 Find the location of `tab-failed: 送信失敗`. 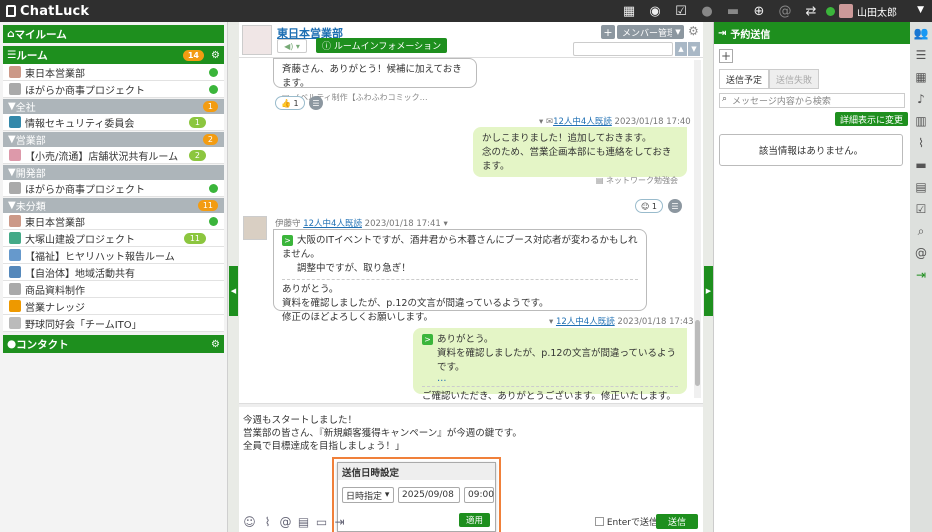

tab-failed: 送信失敗 is located at coordinates (794, 79).